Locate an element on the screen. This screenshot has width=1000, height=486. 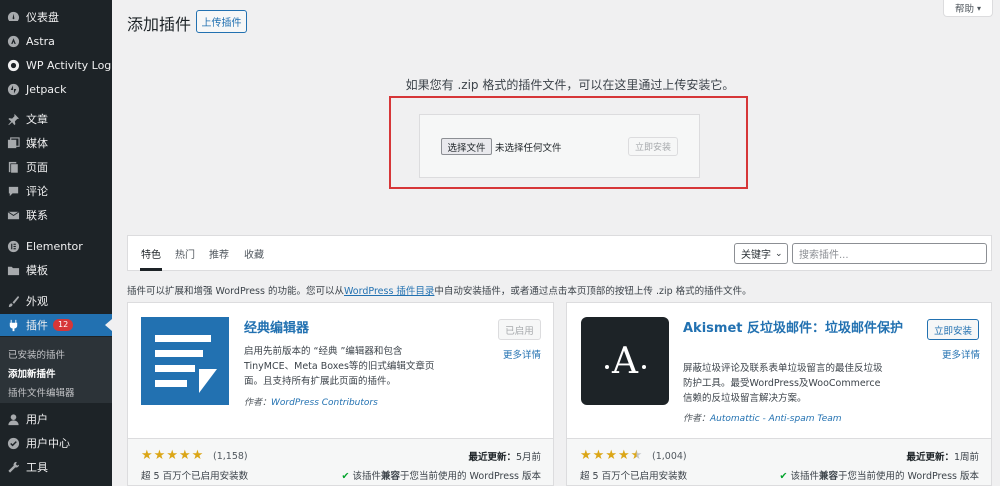
sidebar-item-activity-log: WP Activity Log is located at coordinates (56, 65).